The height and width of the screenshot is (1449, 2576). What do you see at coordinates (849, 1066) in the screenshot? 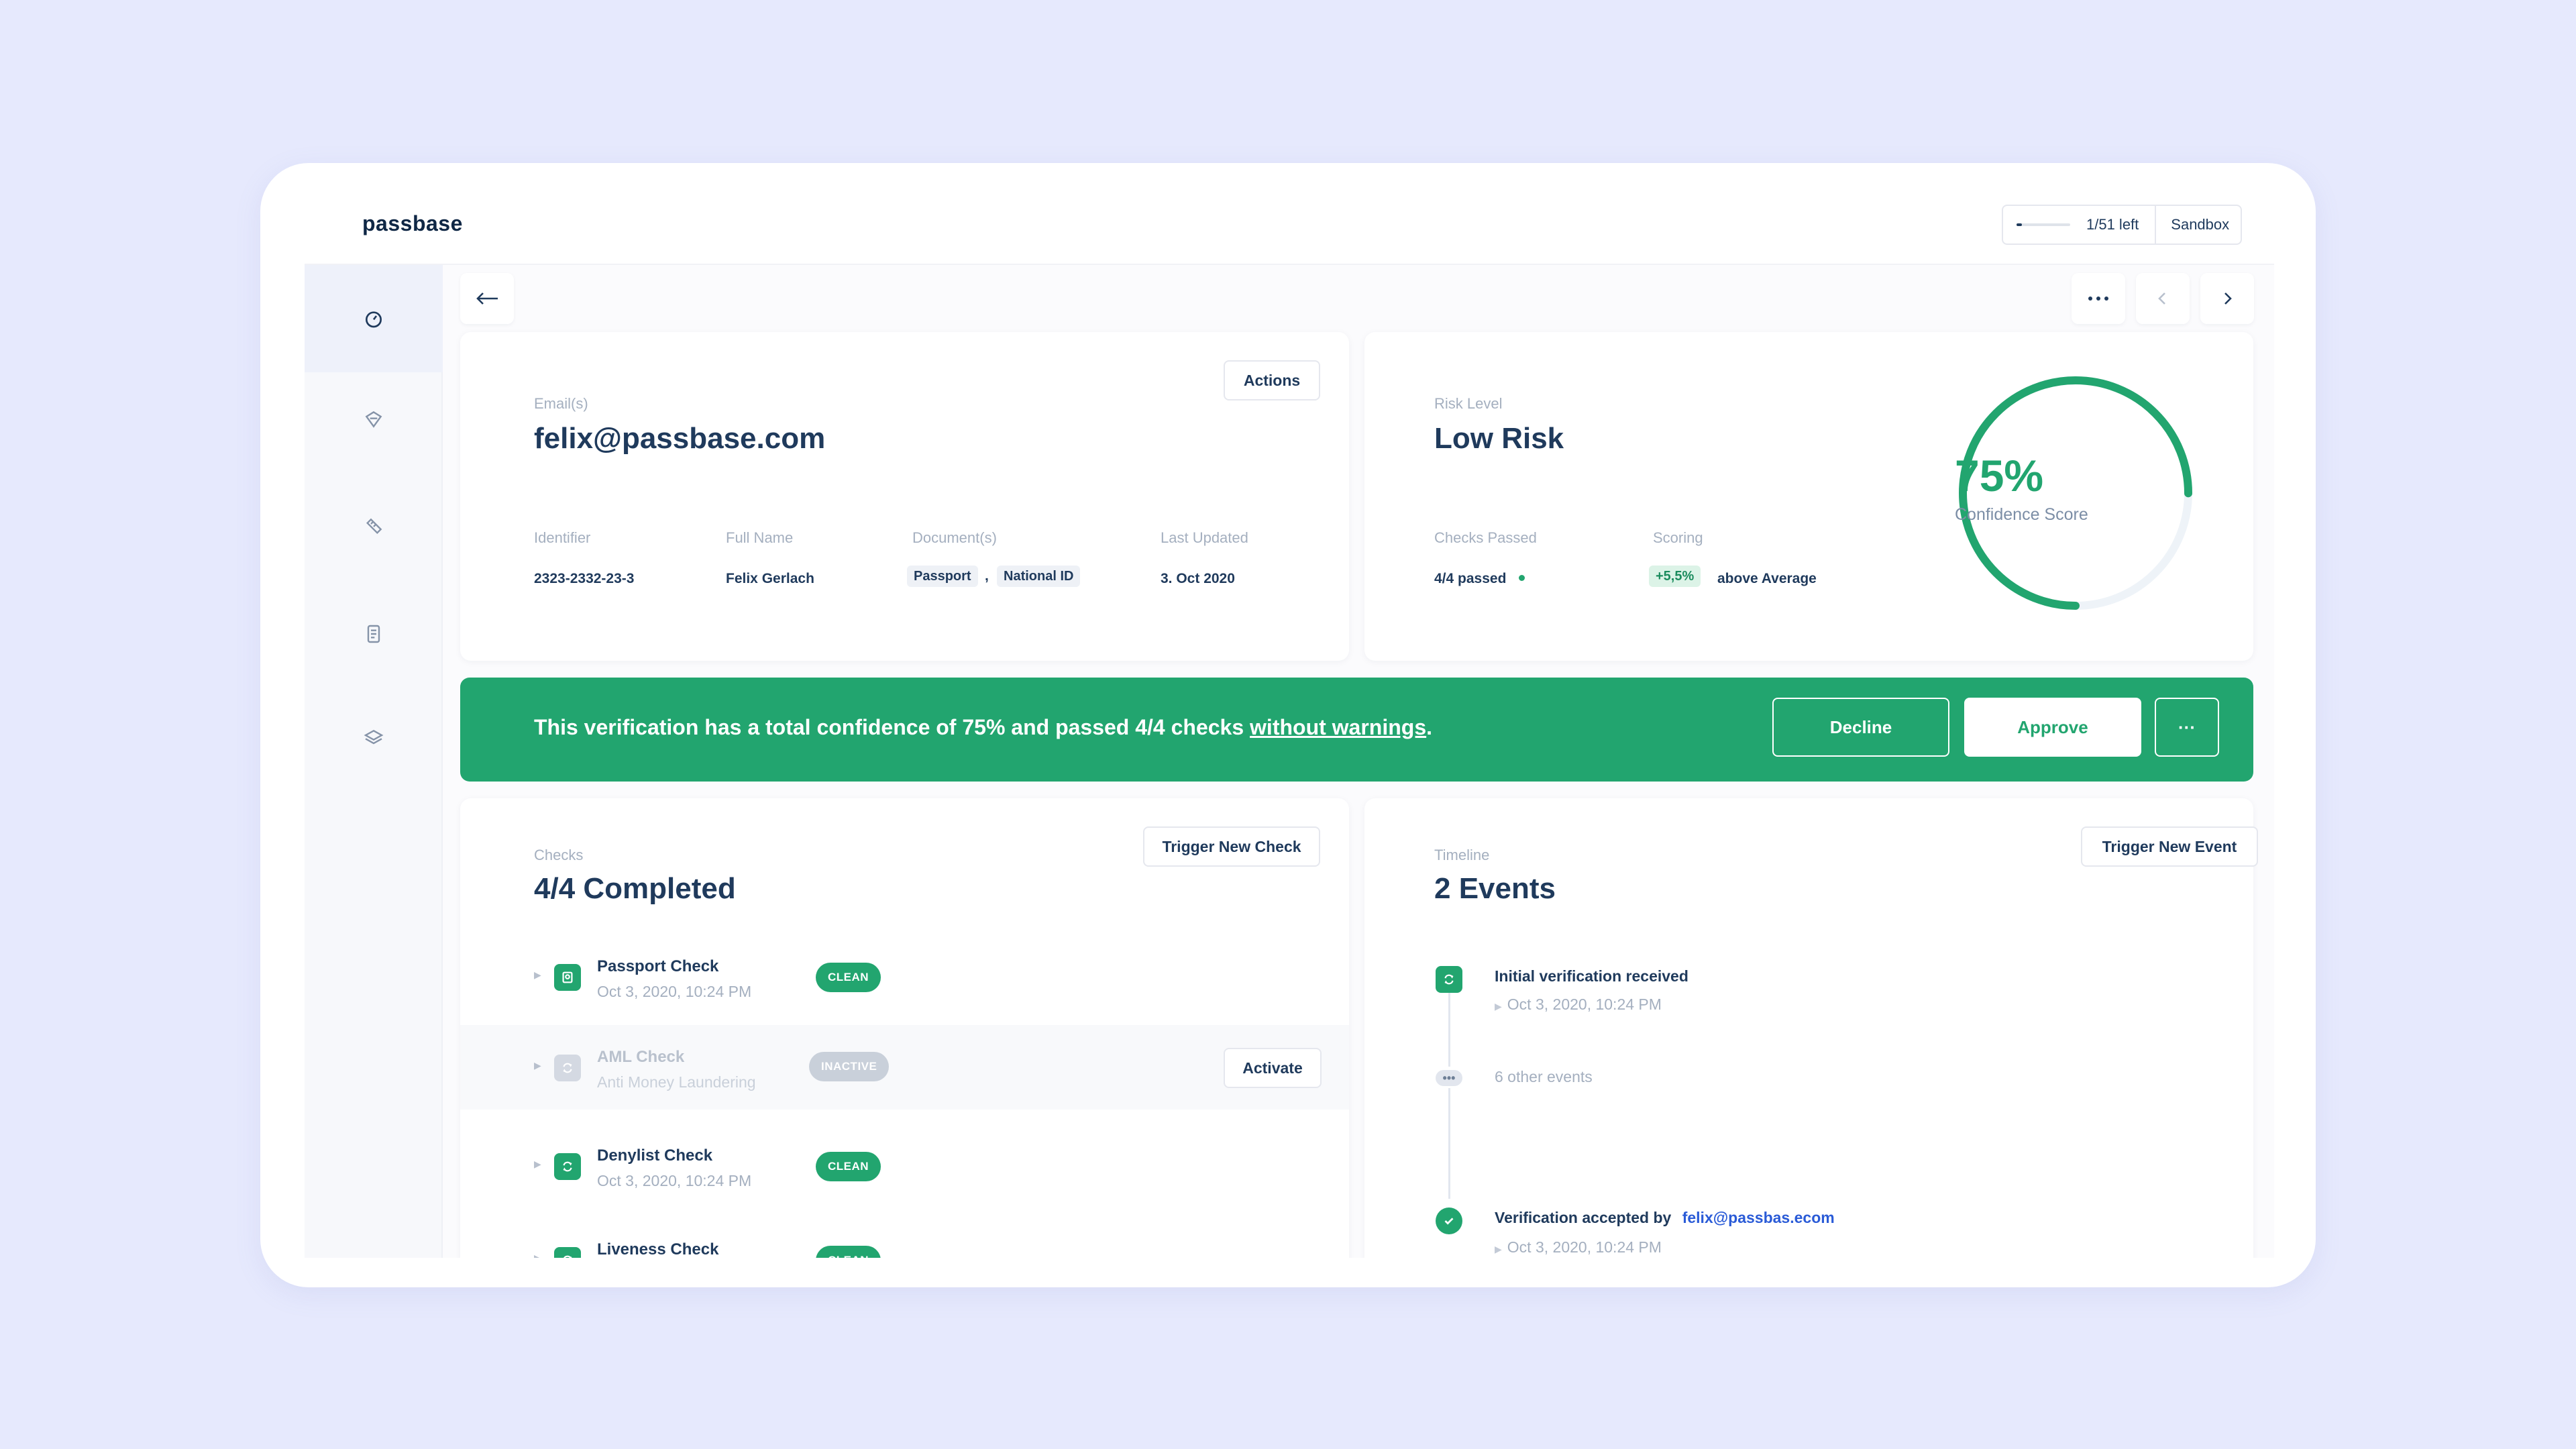
I see `status-badge: INACTIVE` at bounding box center [849, 1066].